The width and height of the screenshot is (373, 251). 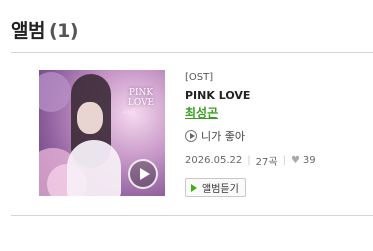 What do you see at coordinates (223, 136) in the screenshot?
I see `track-title: 니가 좋아` at bounding box center [223, 136].